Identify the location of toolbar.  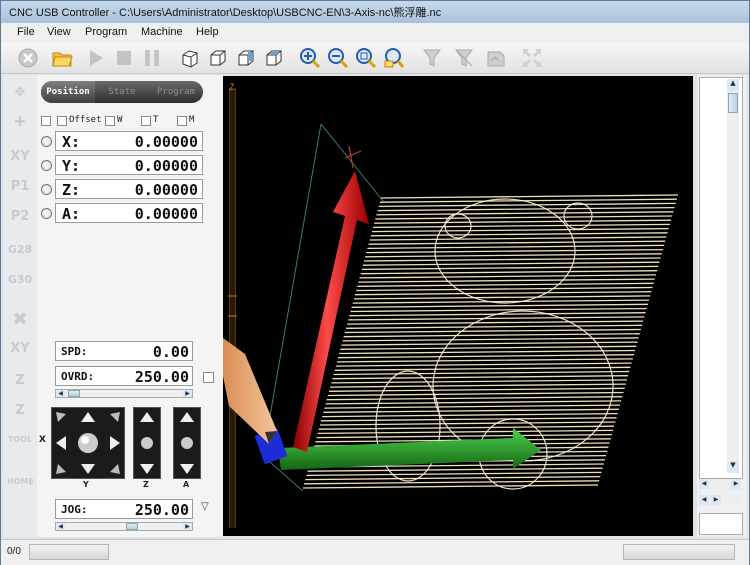
(375, 58).